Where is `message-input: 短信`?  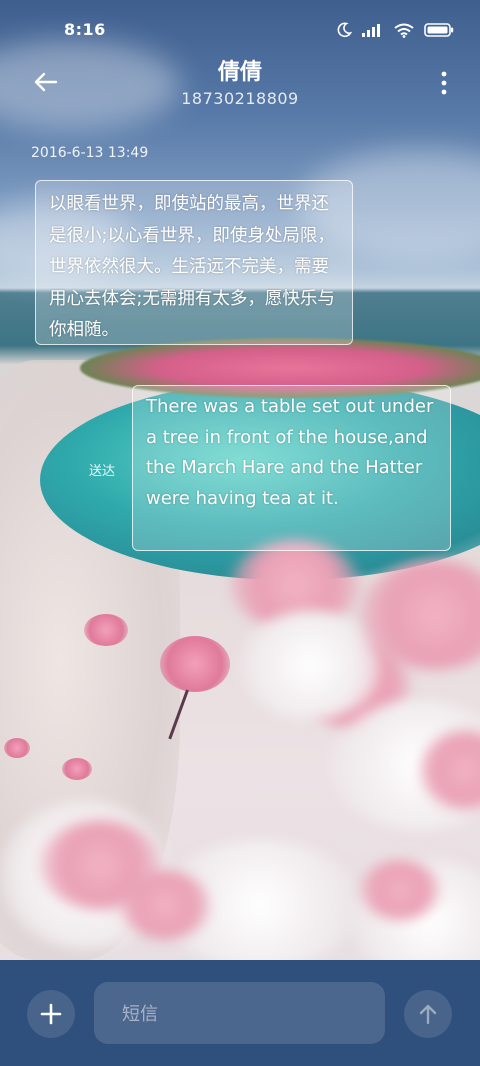
message-input: 短信 is located at coordinates (239, 1013).